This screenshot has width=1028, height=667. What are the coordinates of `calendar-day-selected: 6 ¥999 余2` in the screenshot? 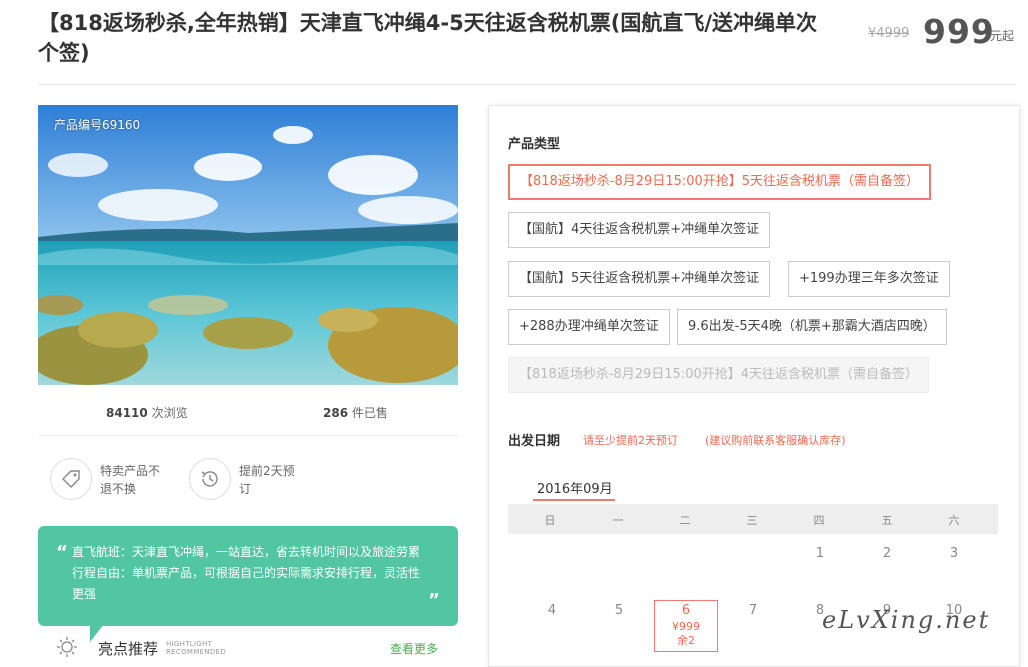 It's located at (686, 626).